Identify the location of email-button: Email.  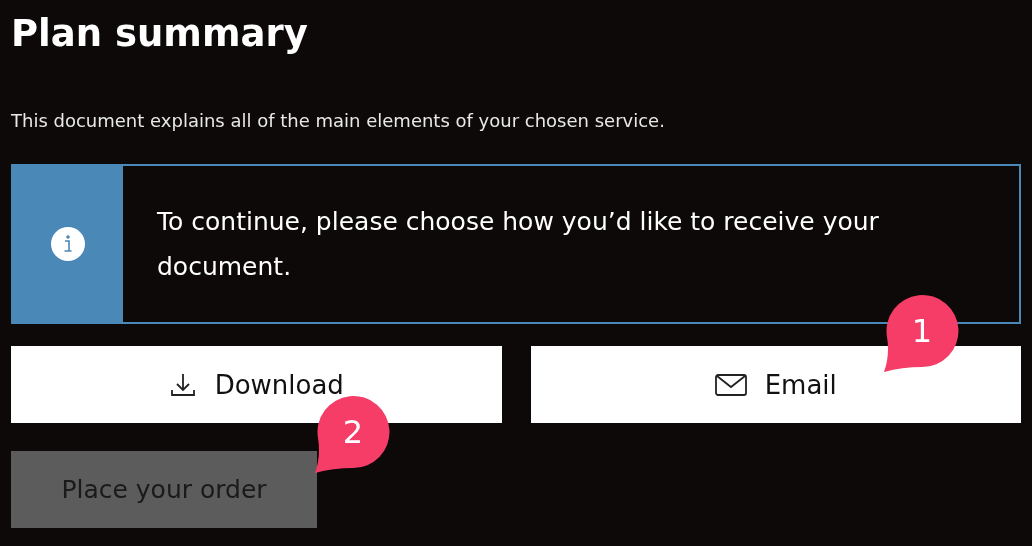
(775, 384).